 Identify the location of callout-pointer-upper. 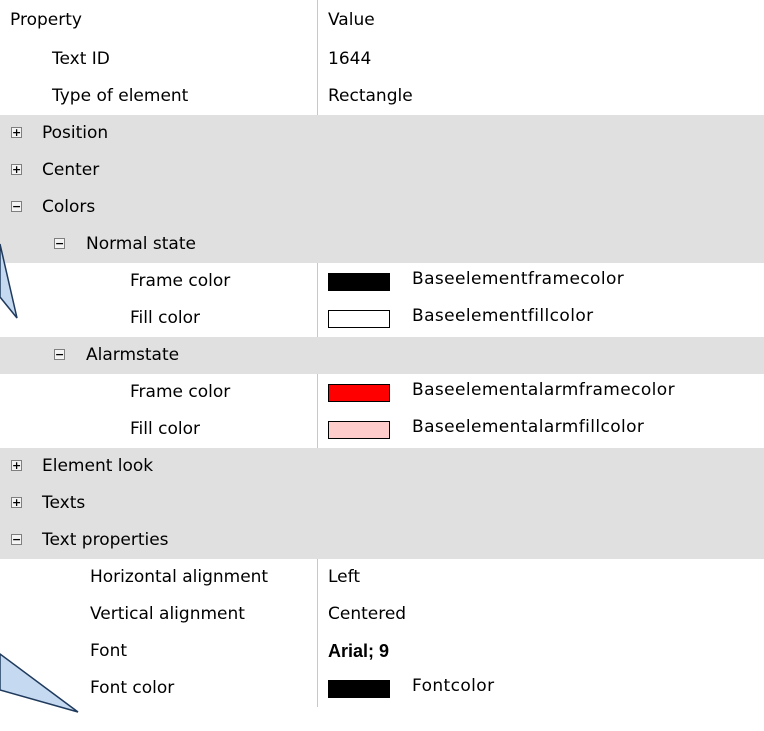
(9, 281).